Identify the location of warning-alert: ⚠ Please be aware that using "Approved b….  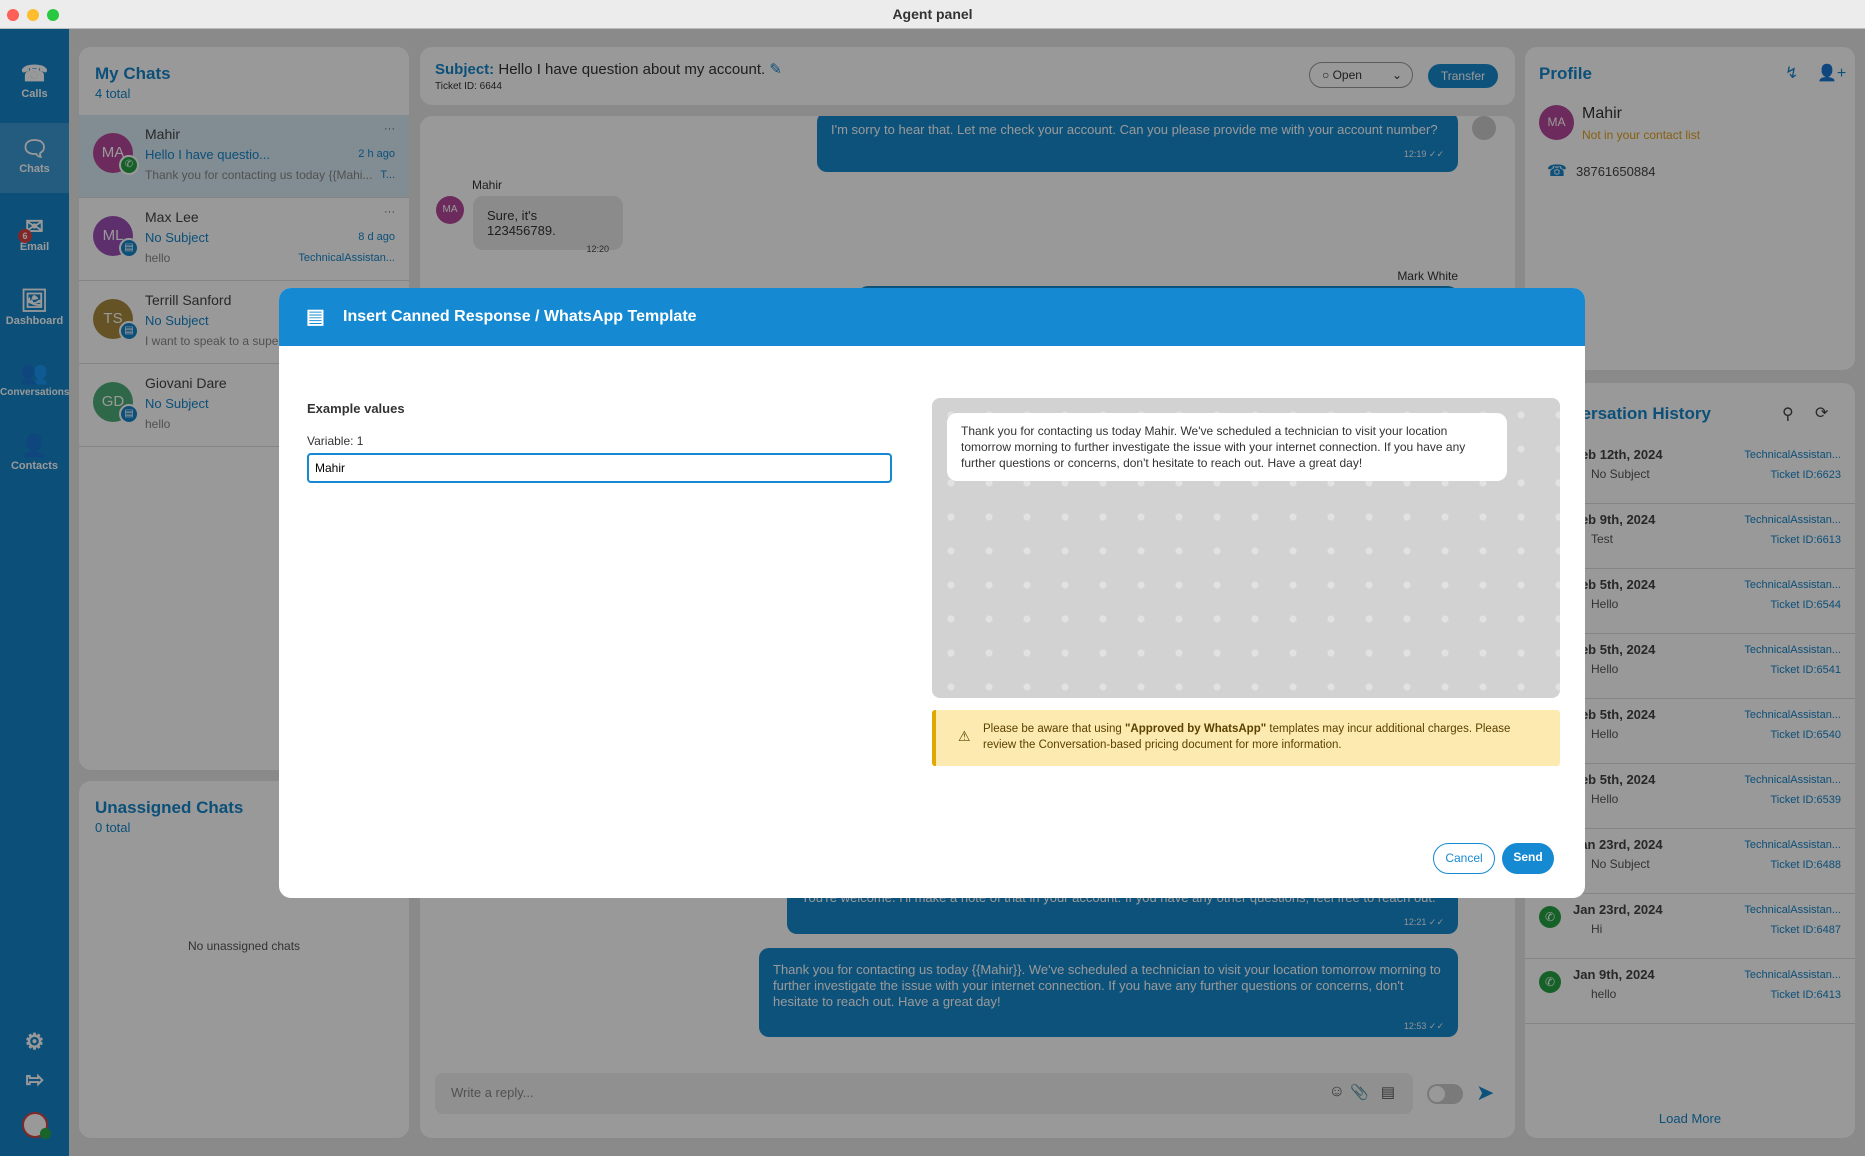
(1246, 738).